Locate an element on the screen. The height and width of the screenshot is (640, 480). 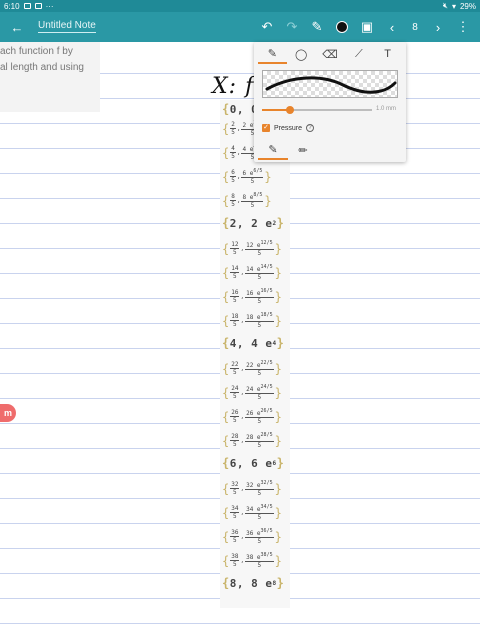
result-row: {8 5, 8 e8/5 5} is located at coordinates (247, 200).